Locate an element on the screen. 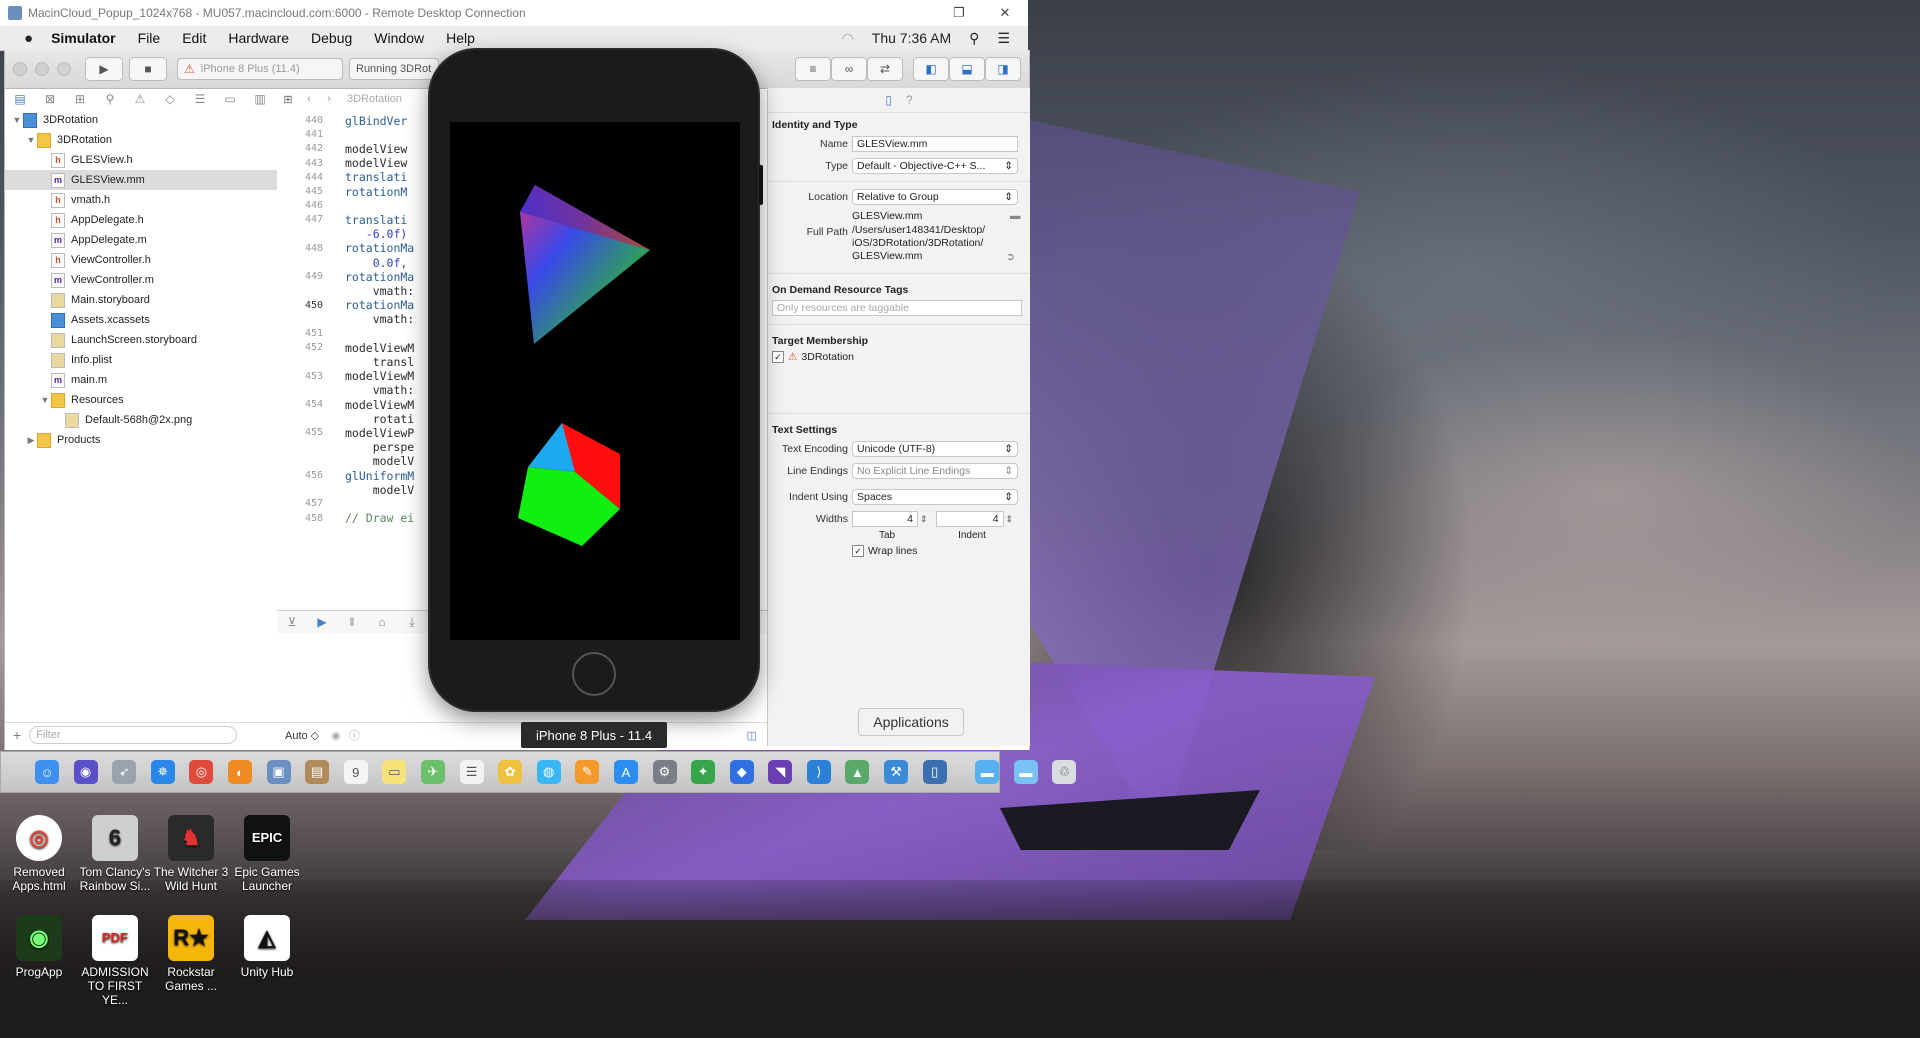 The width and height of the screenshot is (1920, 1038). epic-shortcut: EPIC Epic Games Launcher is located at coordinates (267, 854).